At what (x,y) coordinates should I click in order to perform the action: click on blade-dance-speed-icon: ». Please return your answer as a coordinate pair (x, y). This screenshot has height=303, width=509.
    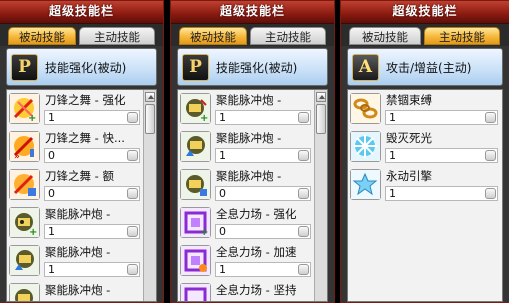
    Looking at the image, I should click on (24, 146).